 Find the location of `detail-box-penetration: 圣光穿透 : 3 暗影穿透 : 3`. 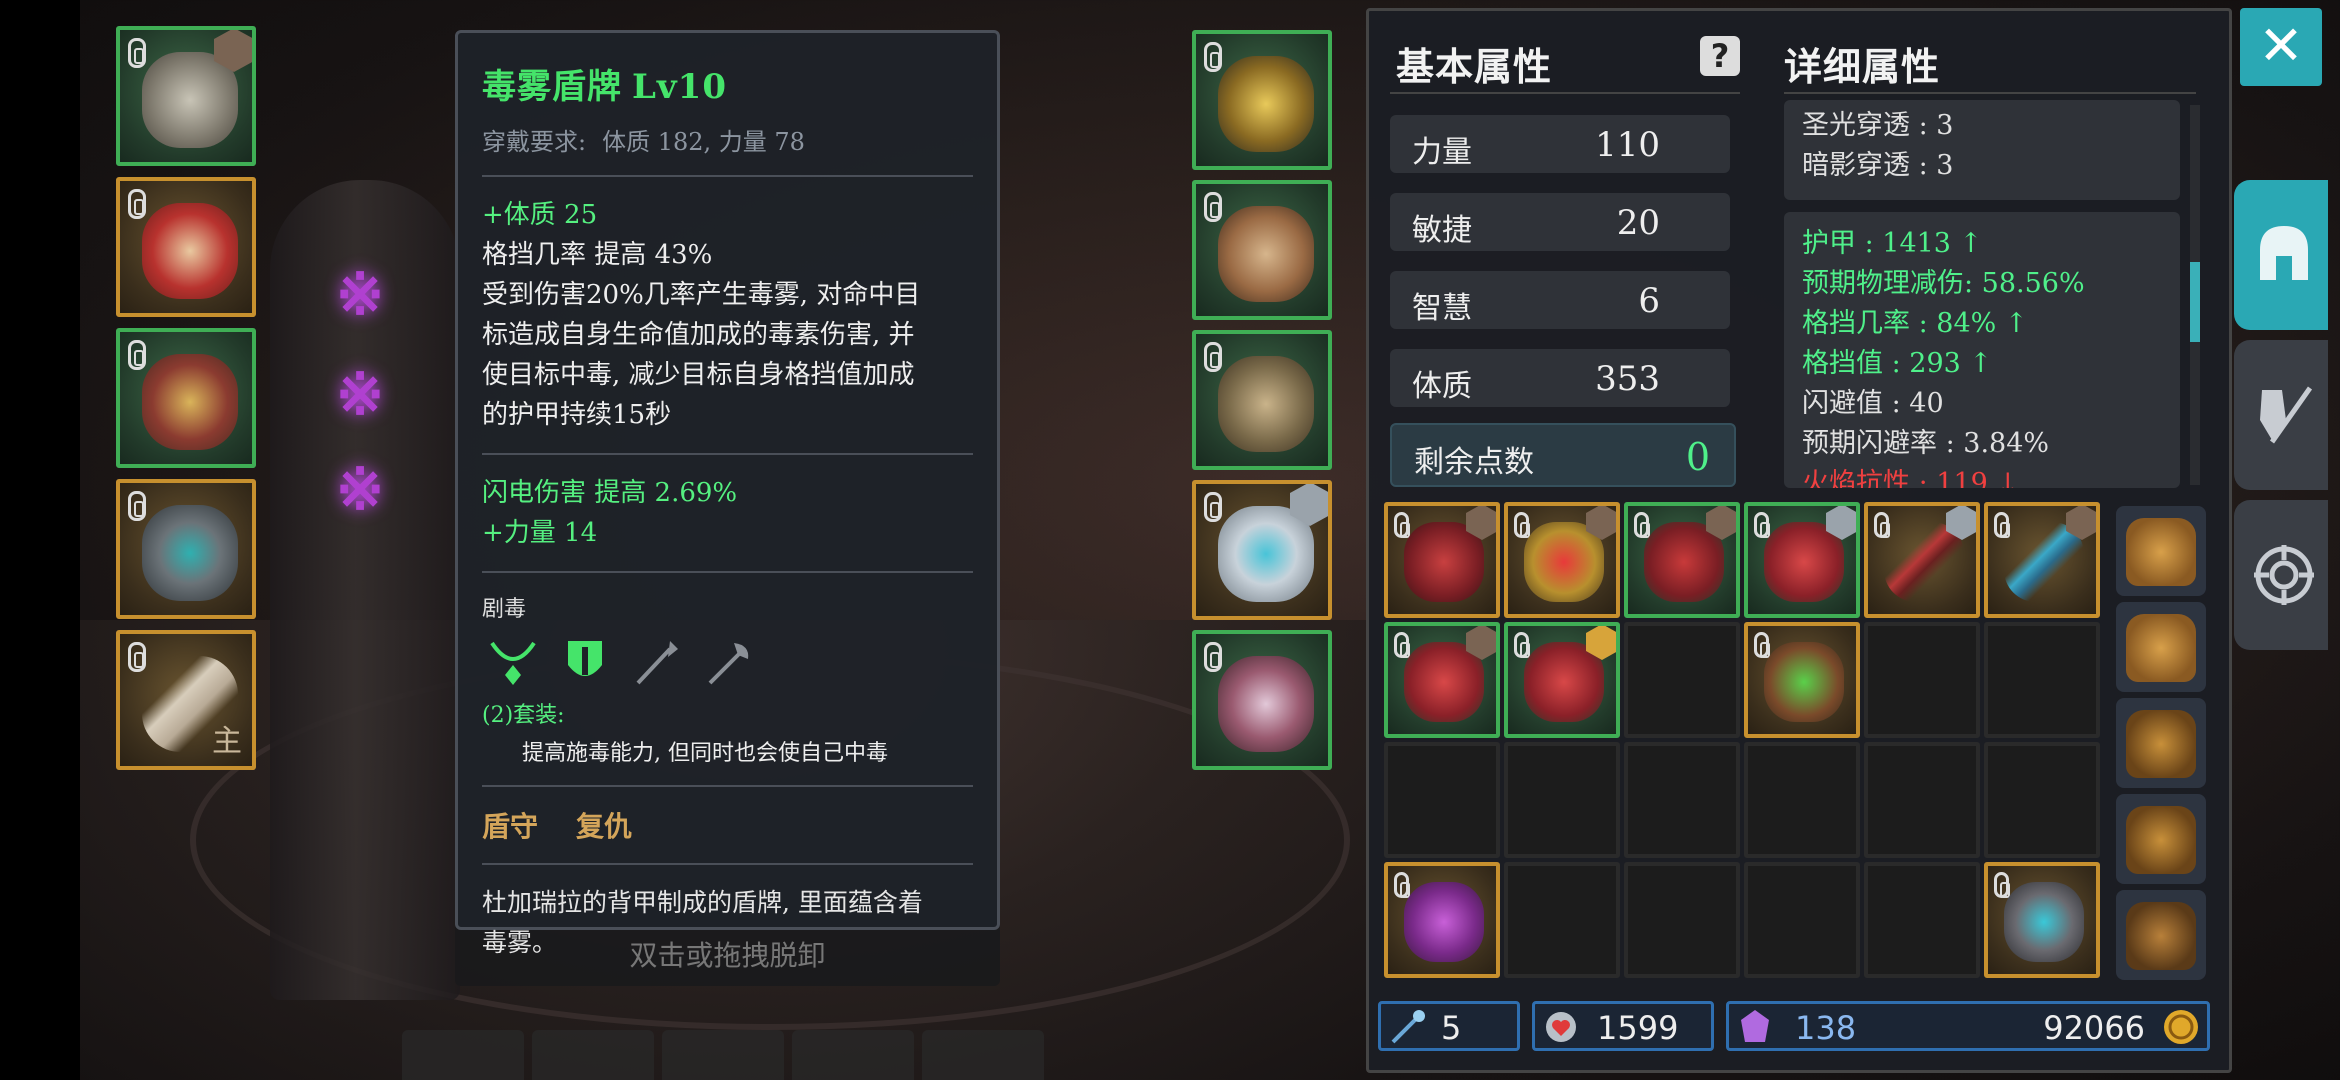

detail-box-penetration: 圣光穿透 : 3 暗影穿透 : 3 is located at coordinates (1982, 150).